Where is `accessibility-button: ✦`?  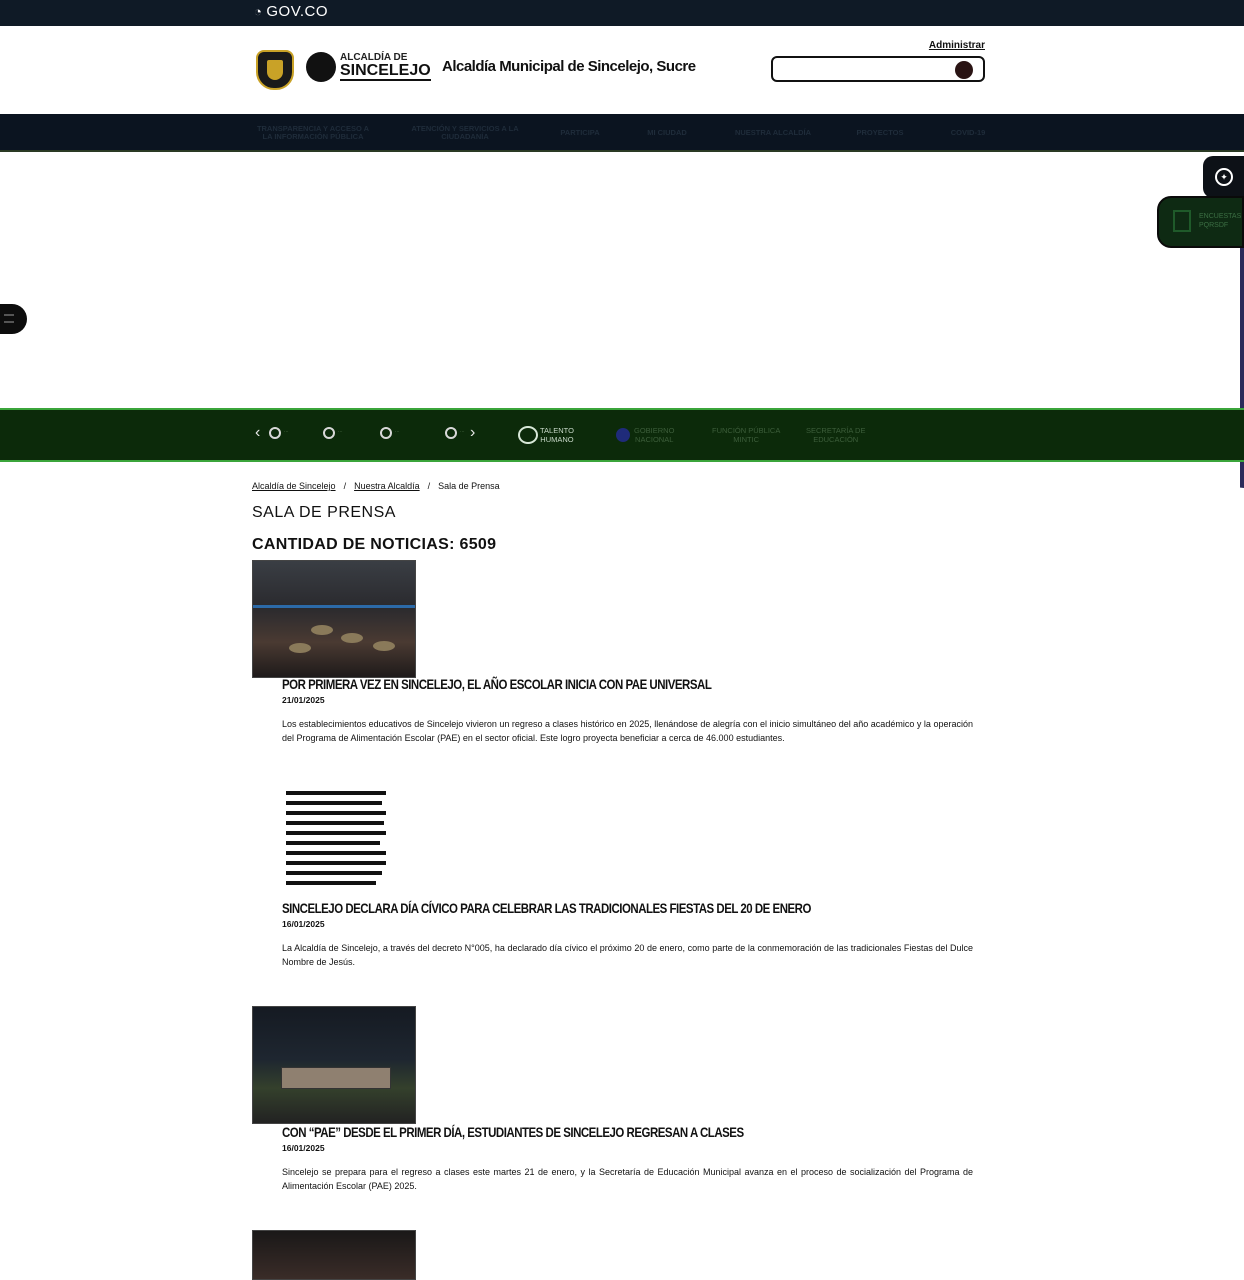
accessibility-button: ✦ is located at coordinates (1223, 177).